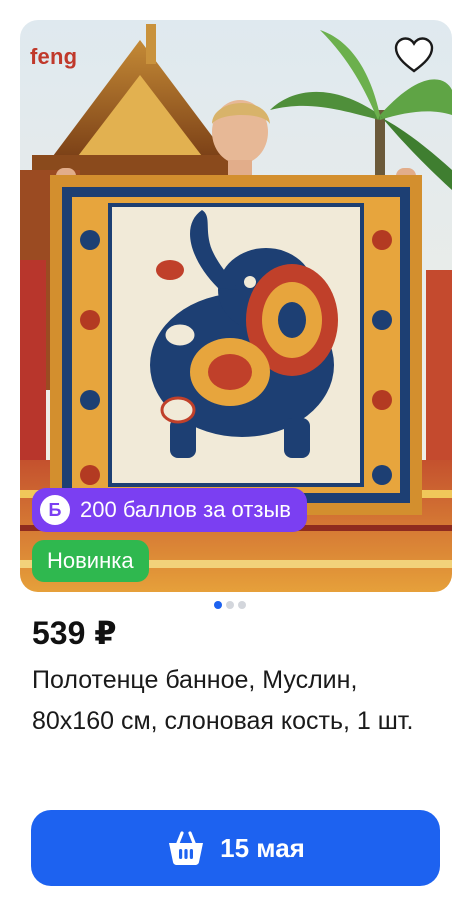 The width and height of the screenshot is (460, 916). What do you see at coordinates (55, 510) in the screenshot?
I see `points-icon: Б` at bounding box center [55, 510].